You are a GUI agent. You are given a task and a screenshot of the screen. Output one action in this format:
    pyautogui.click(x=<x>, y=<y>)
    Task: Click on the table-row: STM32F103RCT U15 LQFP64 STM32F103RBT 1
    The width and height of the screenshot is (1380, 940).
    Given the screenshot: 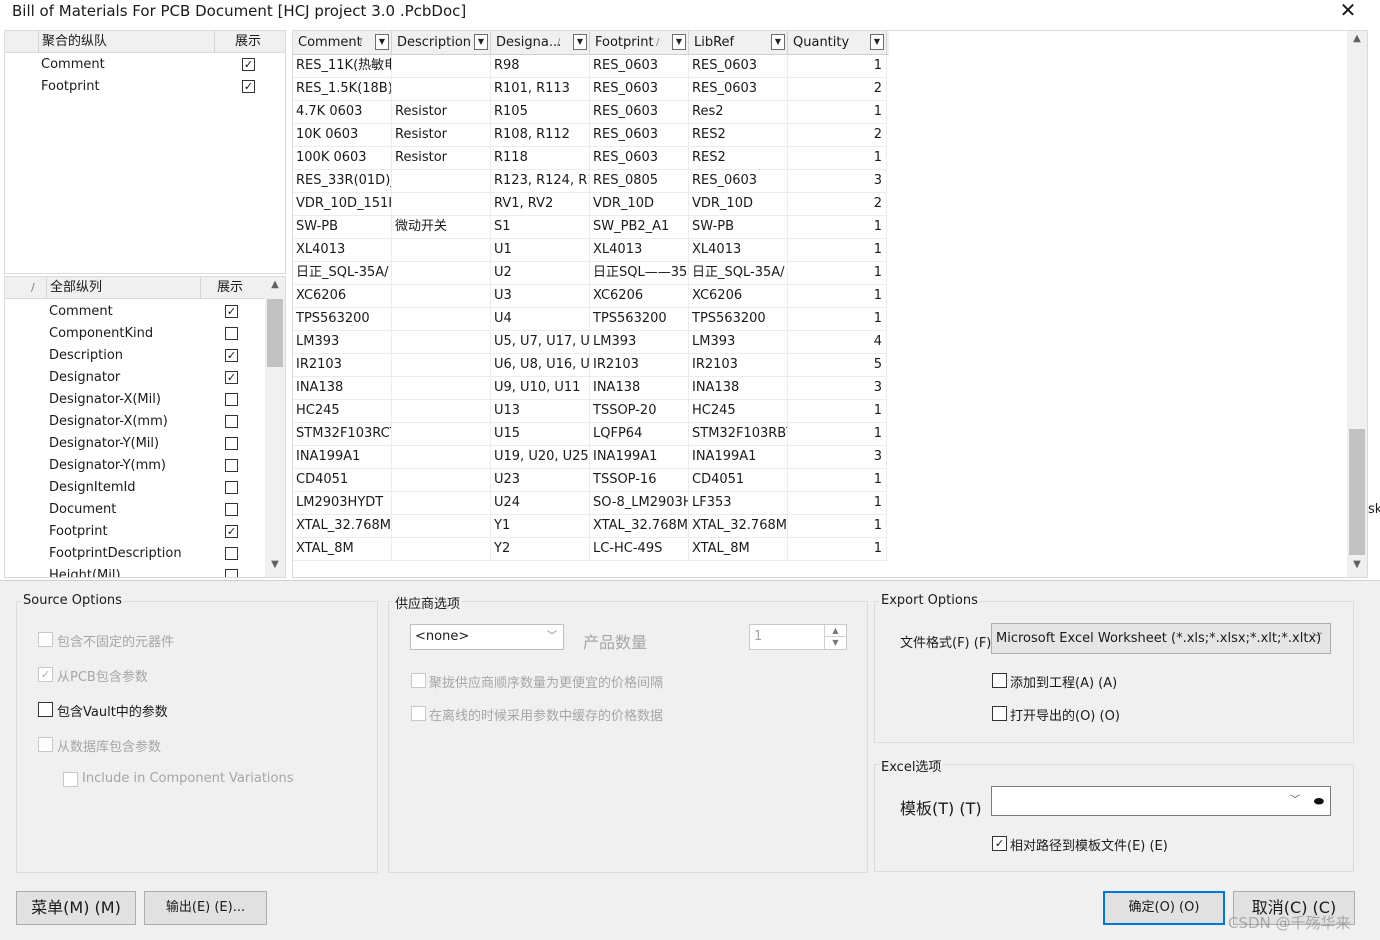 What is the action you would take?
    pyautogui.click(x=590, y=434)
    